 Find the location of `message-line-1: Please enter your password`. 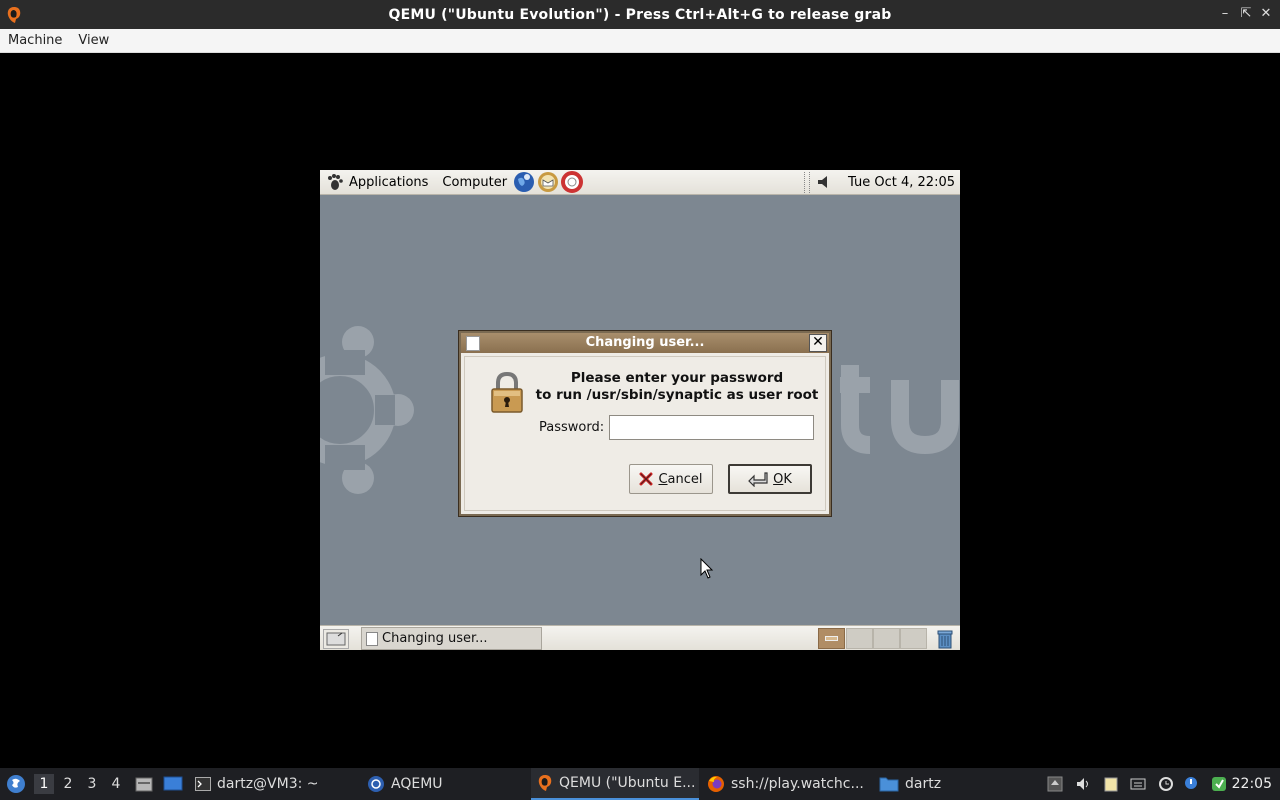

message-line-1: Please enter your password is located at coordinates (677, 378).